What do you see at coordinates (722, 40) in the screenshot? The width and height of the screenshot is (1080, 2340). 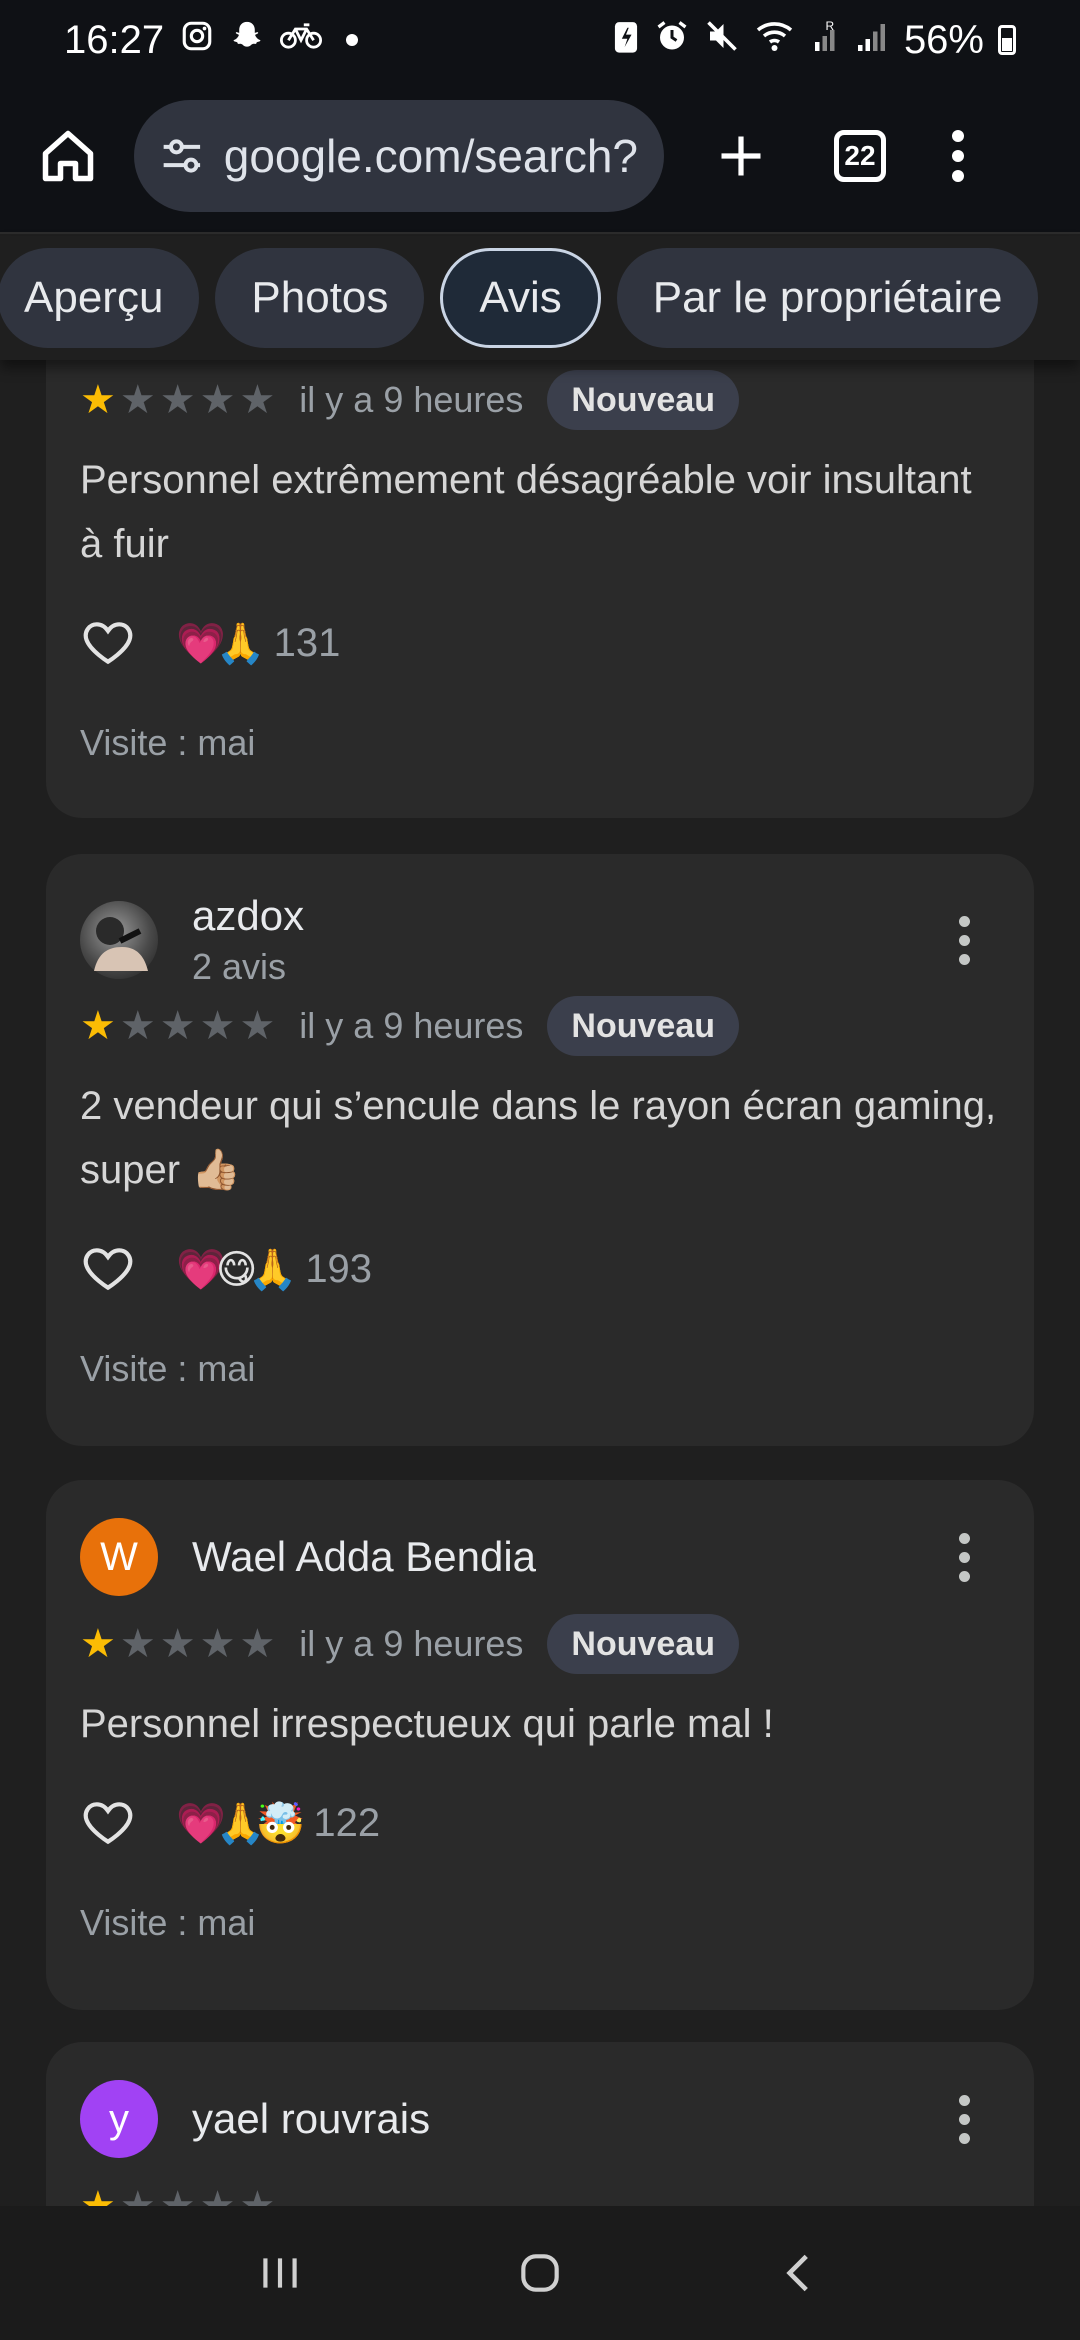 I see `mute-icon` at bounding box center [722, 40].